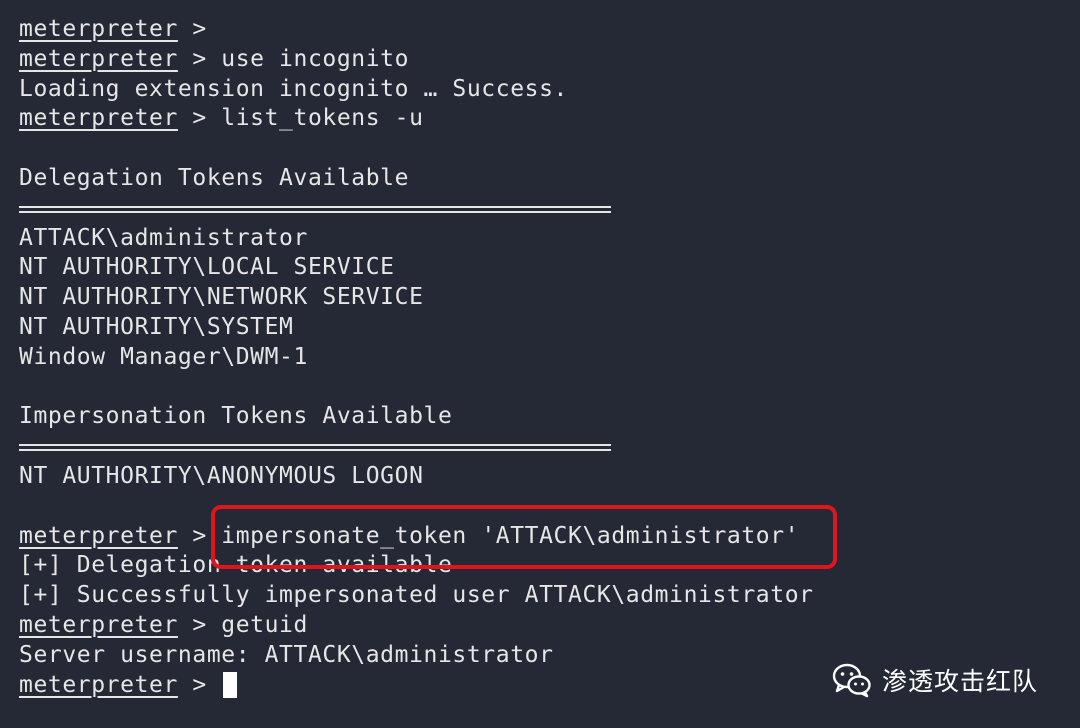 This screenshot has height=728, width=1080. Describe the element at coordinates (315, 58) in the screenshot. I see `command-text: use incognito` at that location.